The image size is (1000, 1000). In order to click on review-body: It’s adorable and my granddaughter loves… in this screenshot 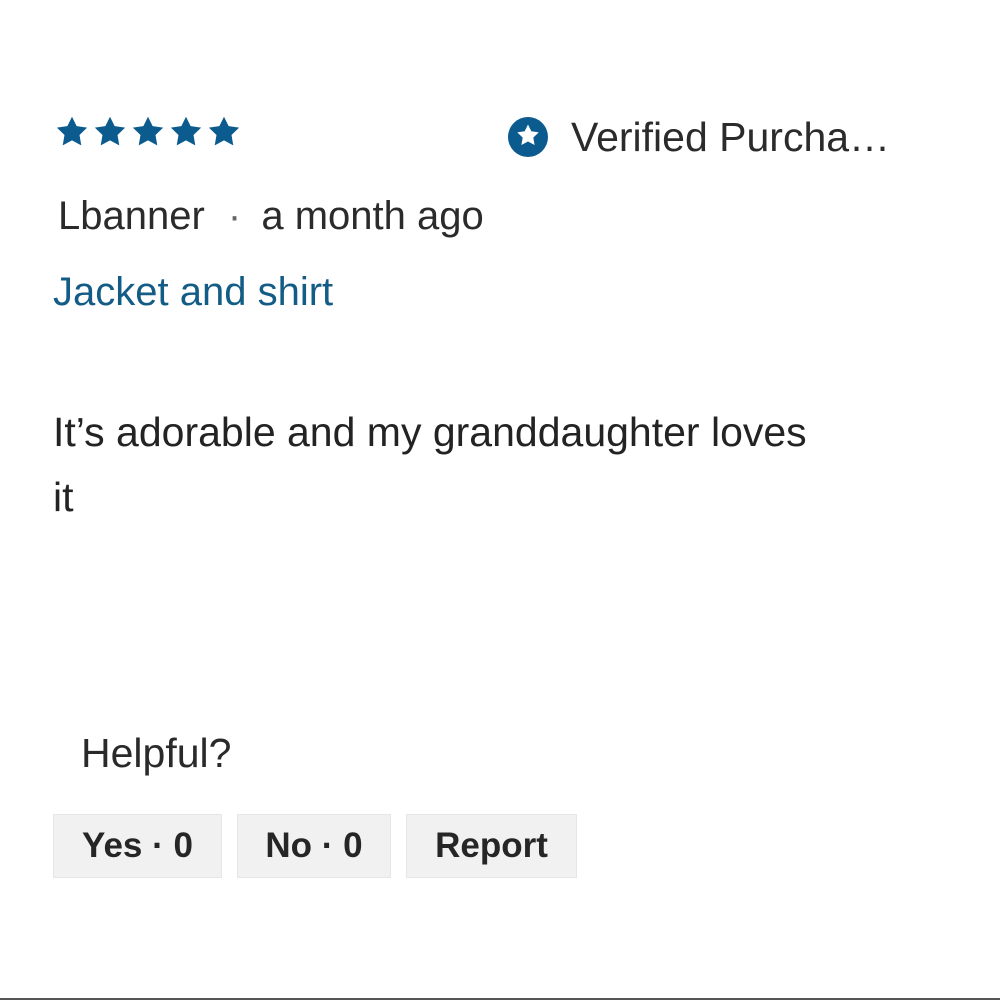, I will do `click(430, 464)`.